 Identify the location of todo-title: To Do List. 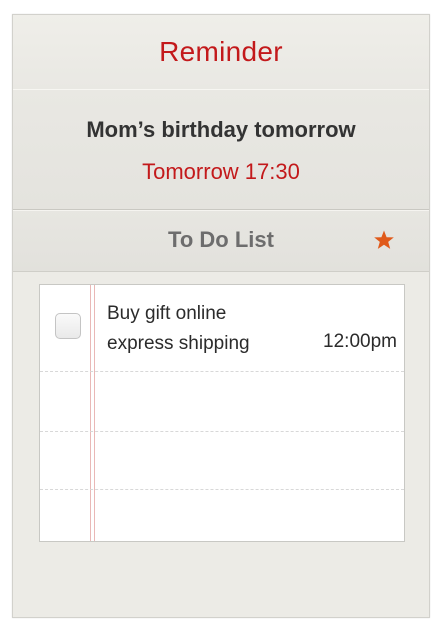
(221, 239).